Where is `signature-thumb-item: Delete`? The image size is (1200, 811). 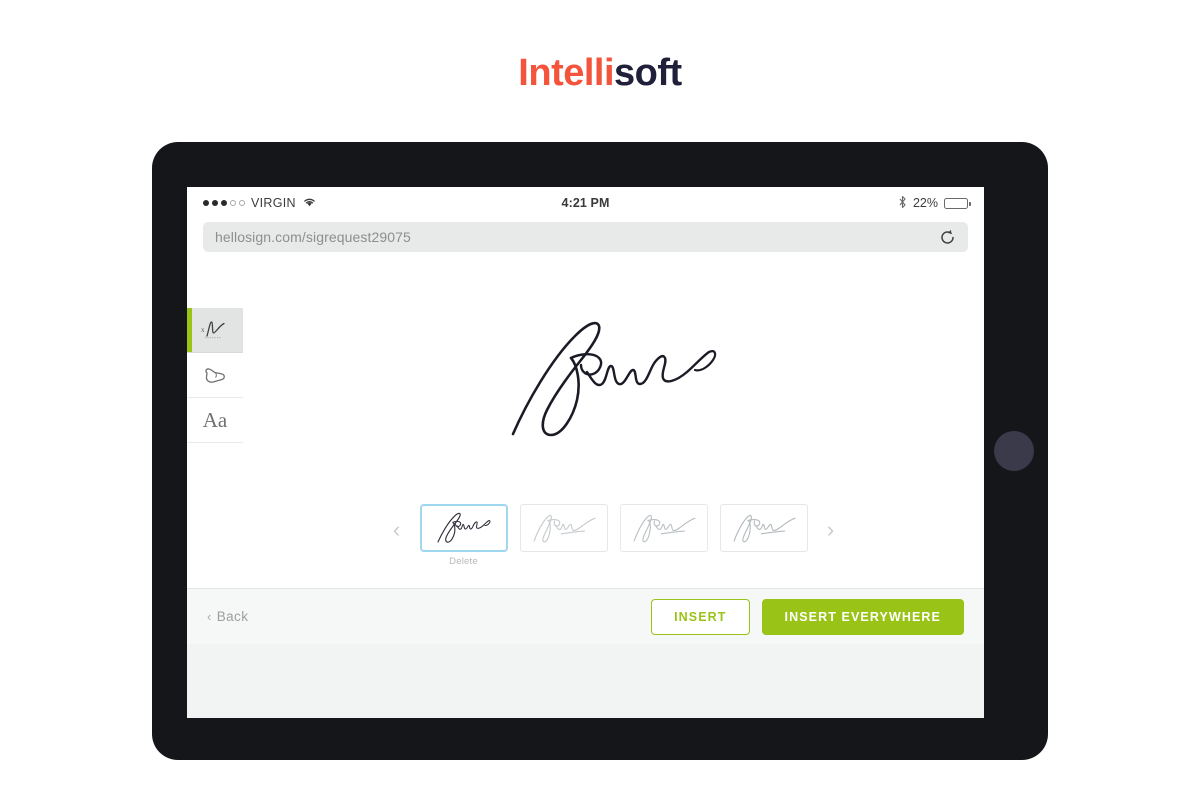 signature-thumb-item: Delete is located at coordinates (463, 535).